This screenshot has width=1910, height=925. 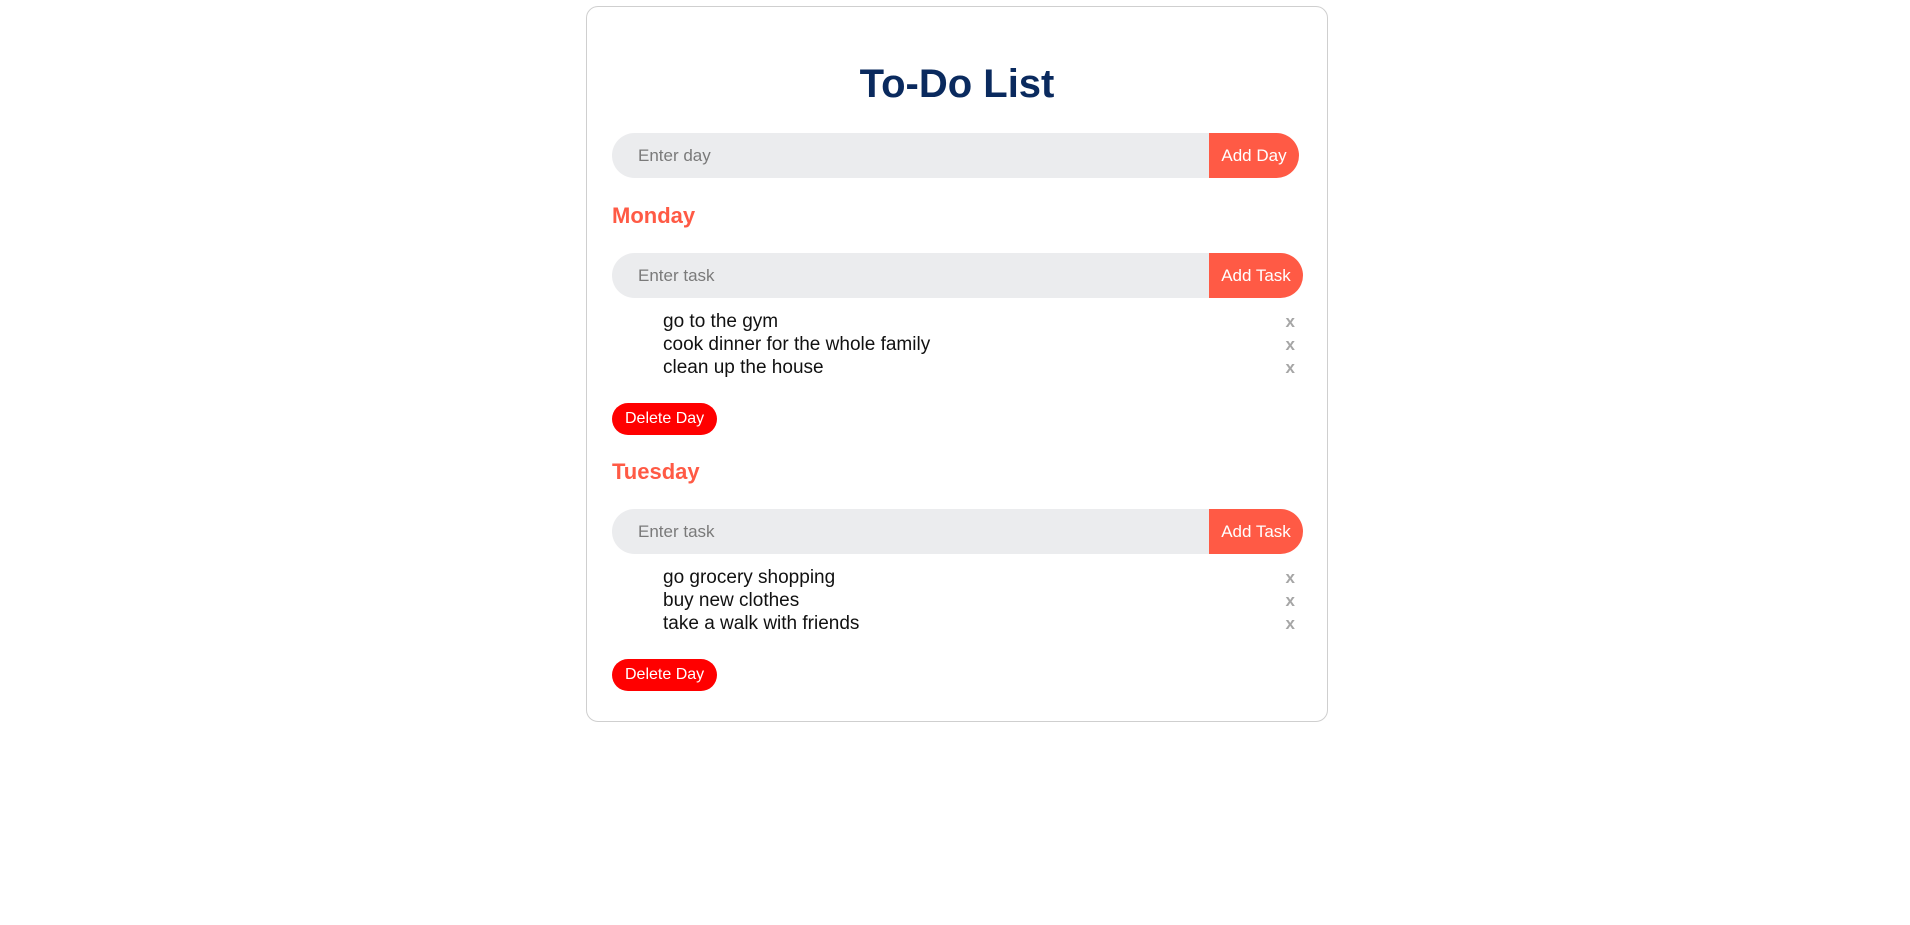 What do you see at coordinates (761, 623) in the screenshot?
I see `task-text: take a walk with friends` at bounding box center [761, 623].